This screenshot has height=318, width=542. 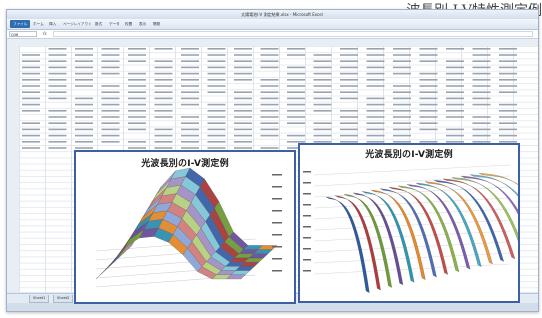 I want to click on name-box: Q36, so click(x=23, y=34).